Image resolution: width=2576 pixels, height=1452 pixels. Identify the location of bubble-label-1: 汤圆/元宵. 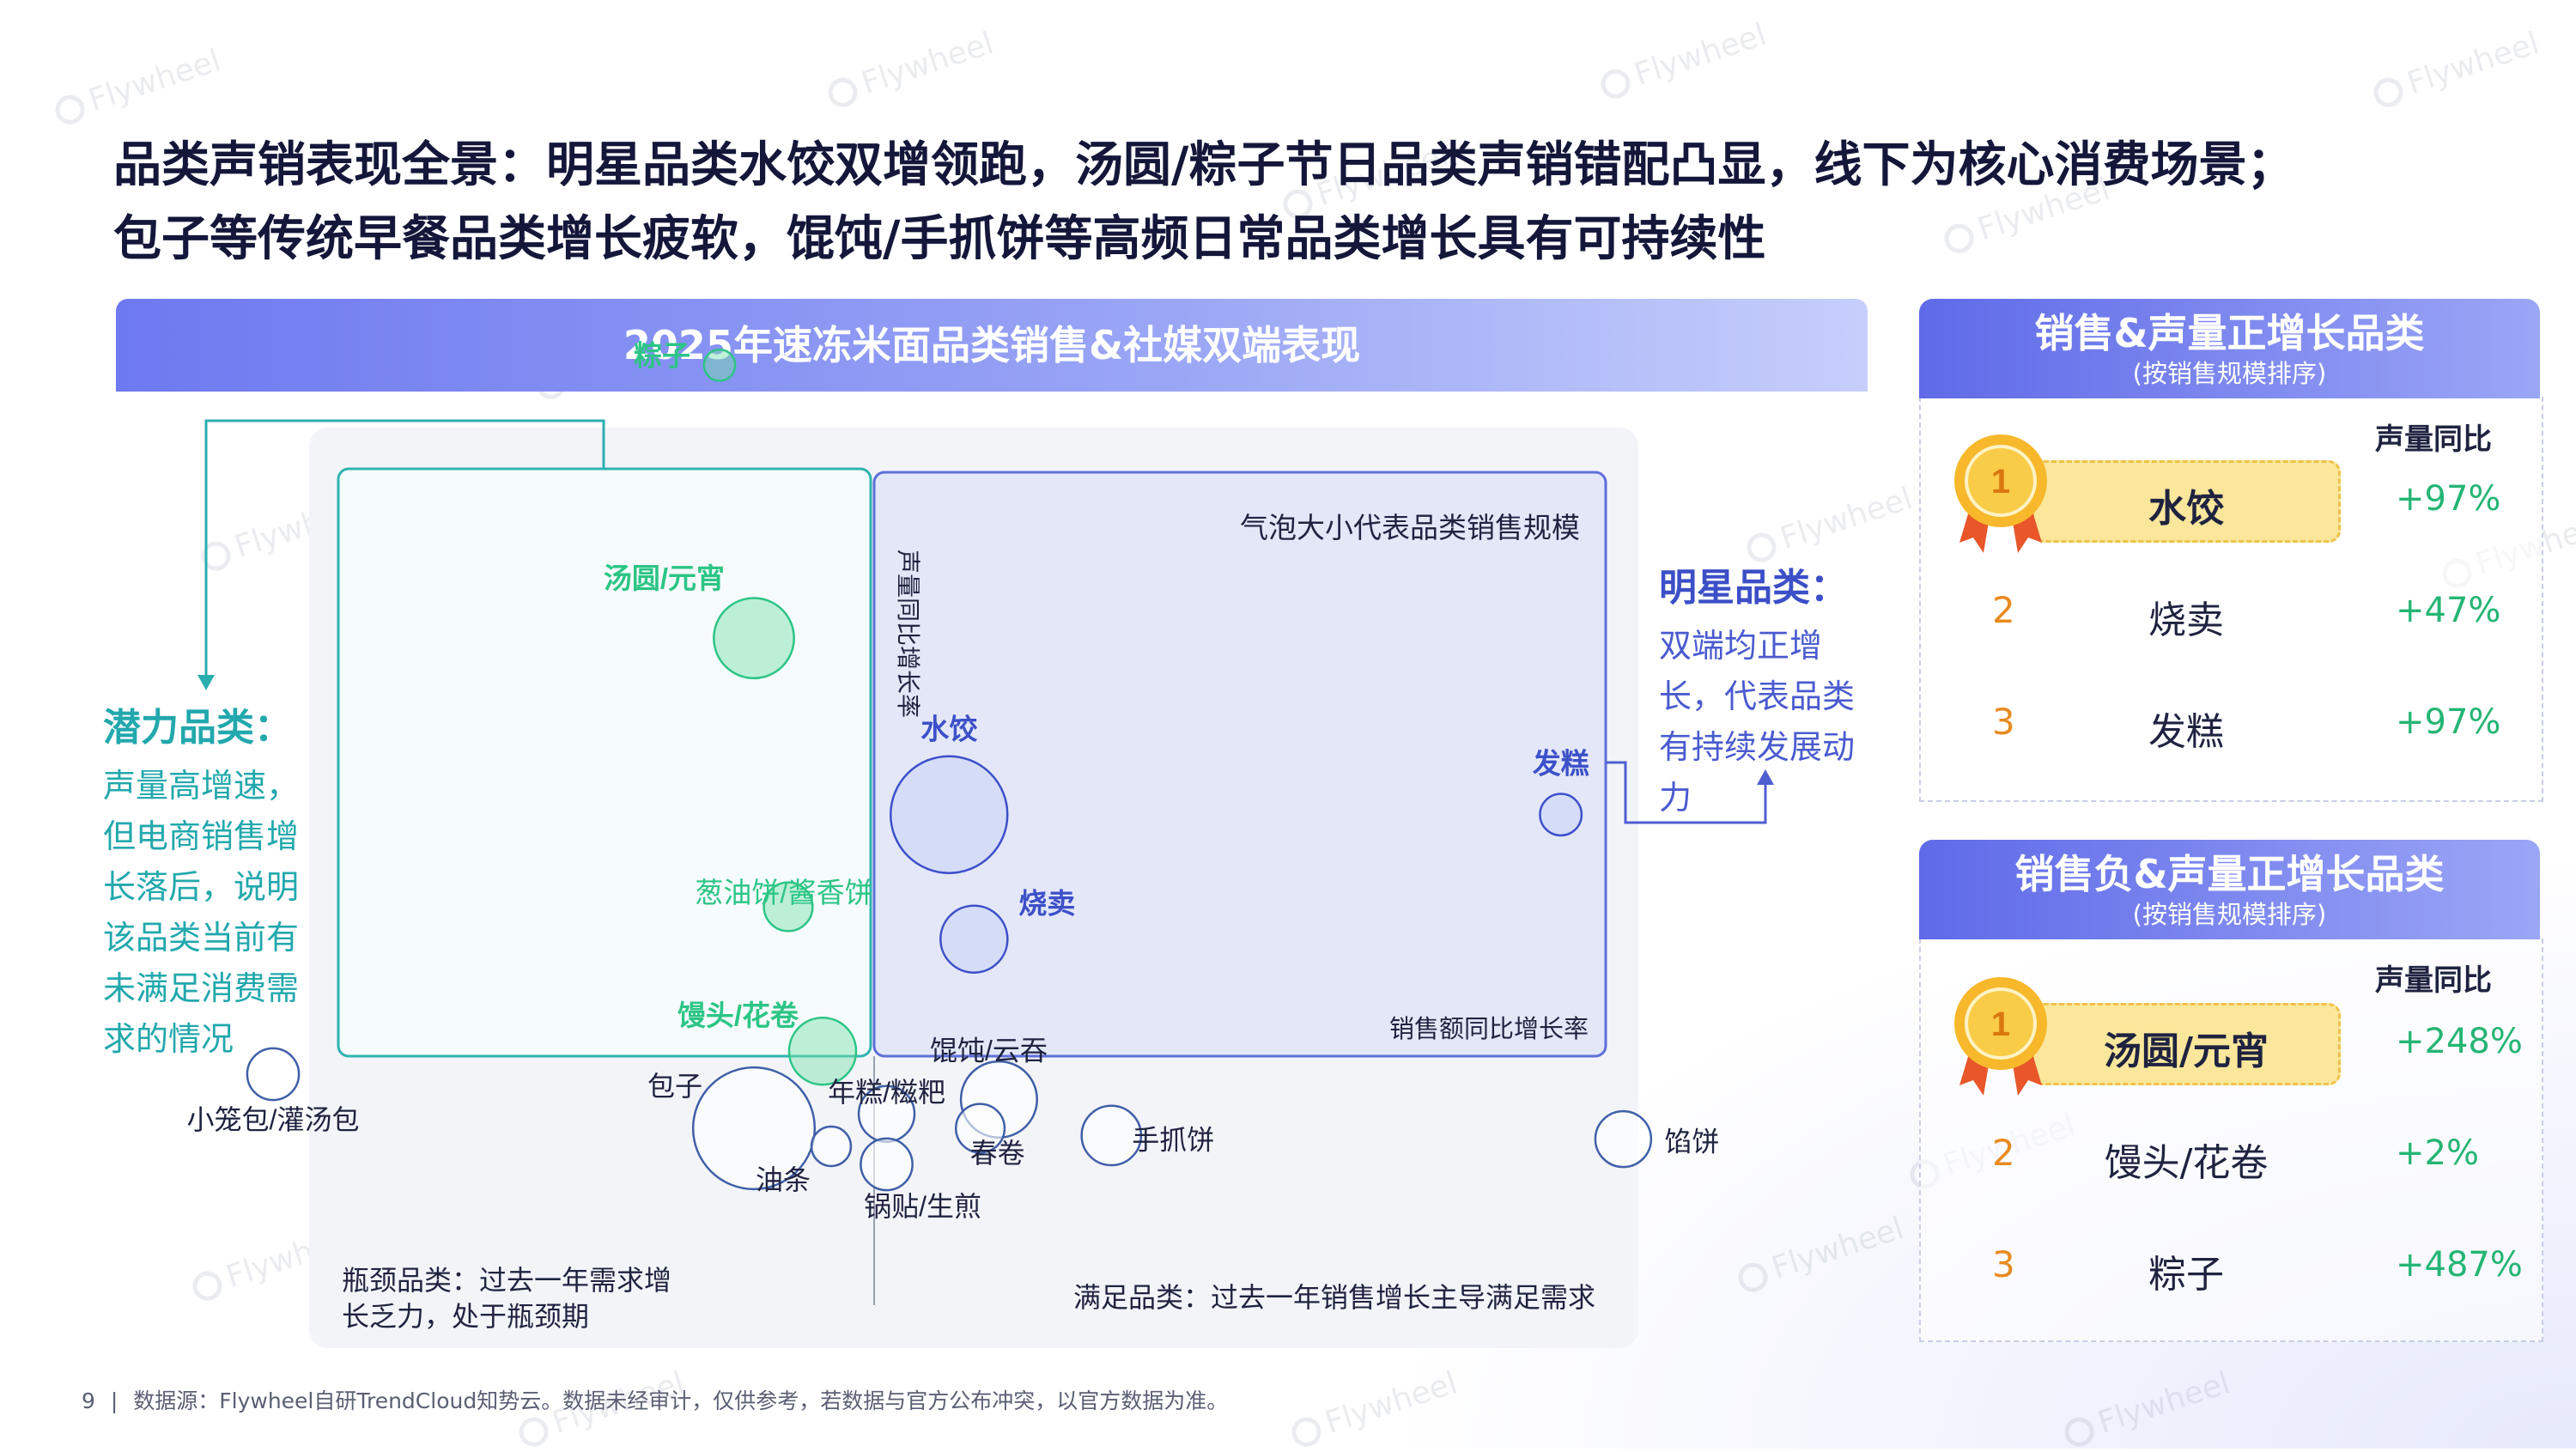
(664, 578).